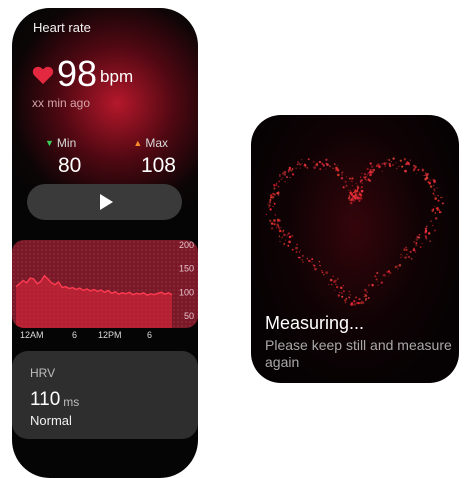 Image resolution: width=467 pixels, height=478 pixels. I want to click on max-value: 108, so click(158, 165).